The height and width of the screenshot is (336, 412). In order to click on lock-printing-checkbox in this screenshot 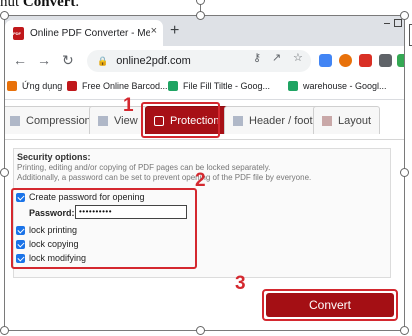, I will do `click(20, 230)`.